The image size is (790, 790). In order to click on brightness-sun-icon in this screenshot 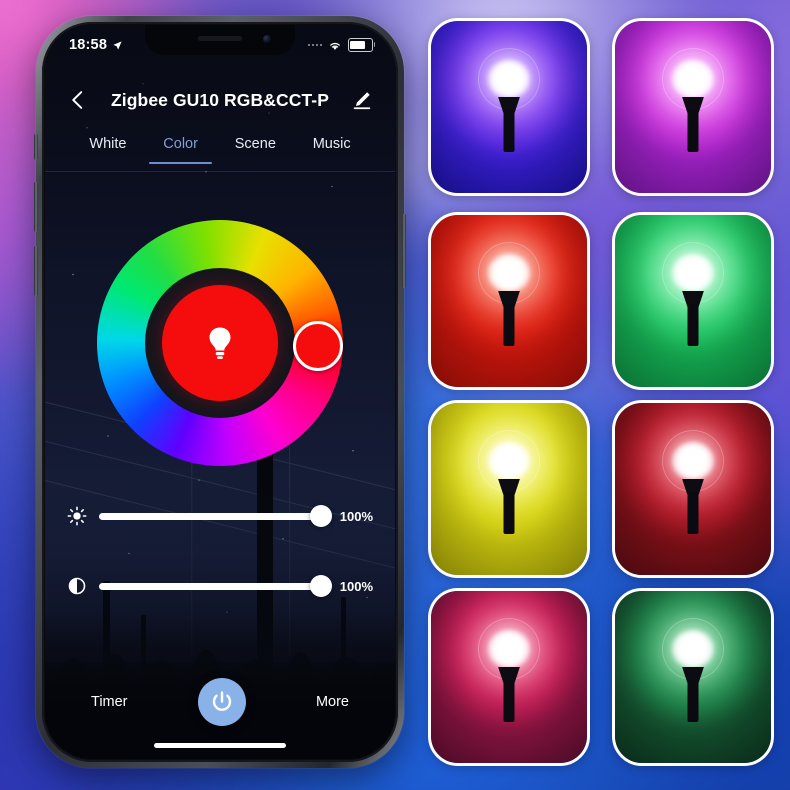, I will do `click(77, 516)`.